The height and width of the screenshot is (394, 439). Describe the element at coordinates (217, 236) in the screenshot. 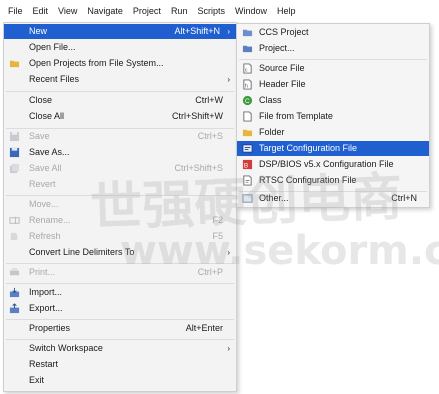

I see `menu-item-shortcut: F5` at that location.